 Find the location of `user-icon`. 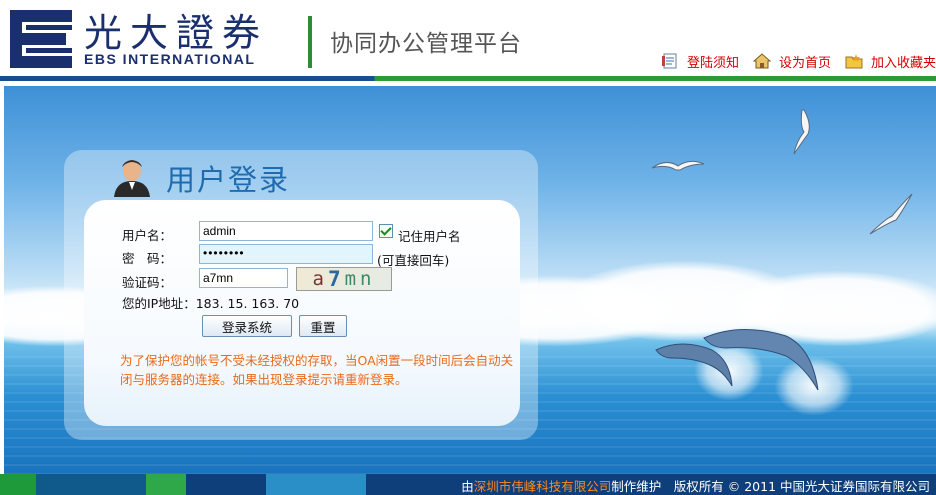

user-icon is located at coordinates (132, 178).